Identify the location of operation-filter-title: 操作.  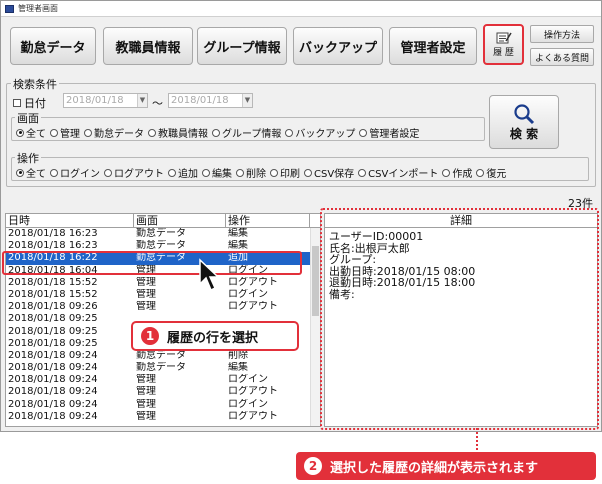
(28, 158).